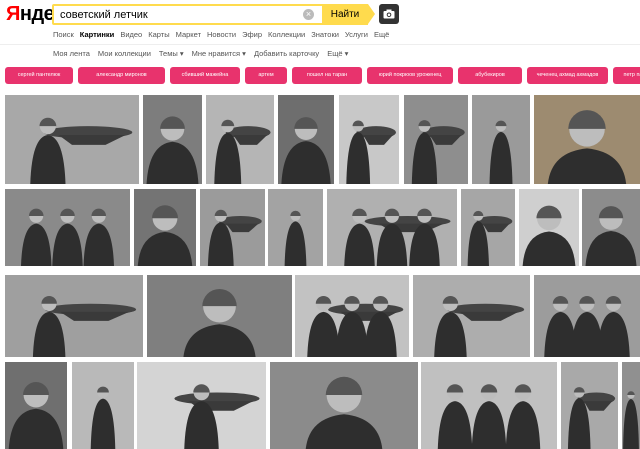 The height and width of the screenshot is (449, 640). What do you see at coordinates (356, 35) in the screenshot?
I see `service-tab: Услуги` at bounding box center [356, 35].